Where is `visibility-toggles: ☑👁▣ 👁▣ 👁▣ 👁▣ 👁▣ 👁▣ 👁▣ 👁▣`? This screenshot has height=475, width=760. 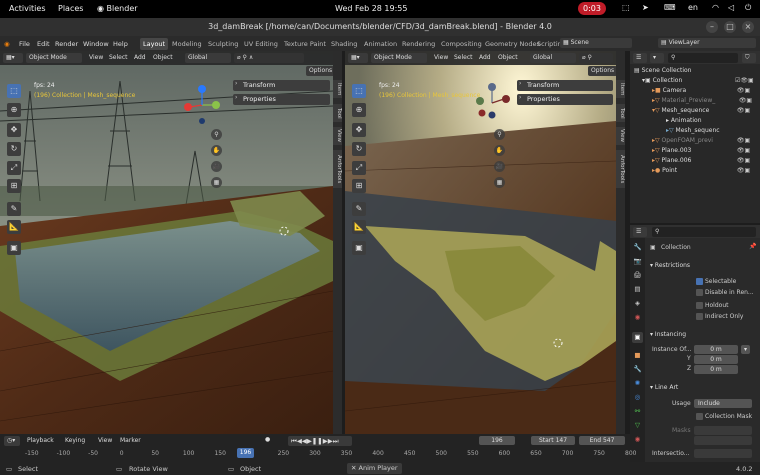
visibility-toggles: ☑👁▣ 👁▣ 👁▣ 👁▣ 👁▣ 👁▣ 👁▣ 👁▣ is located at coordinates (744, 126).